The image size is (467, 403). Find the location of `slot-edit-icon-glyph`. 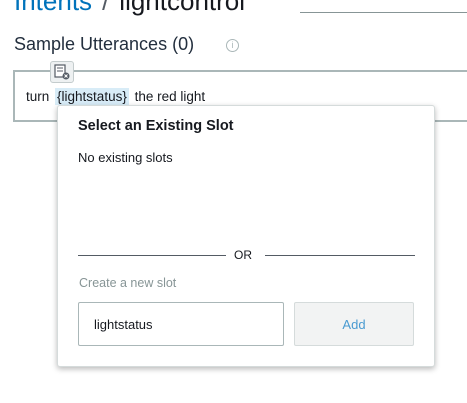

slot-edit-icon-glyph is located at coordinates (62, 72).